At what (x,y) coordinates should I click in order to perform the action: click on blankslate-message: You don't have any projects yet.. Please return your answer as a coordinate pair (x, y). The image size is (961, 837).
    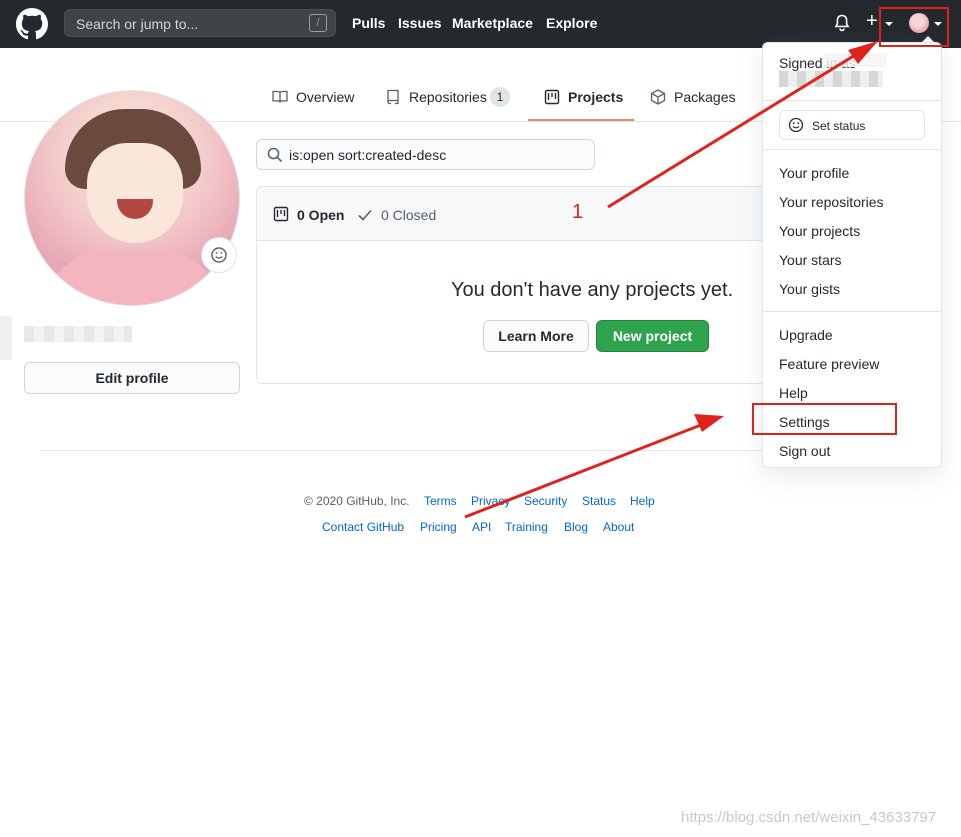
    Looking at the image, I should click on (592, 290).